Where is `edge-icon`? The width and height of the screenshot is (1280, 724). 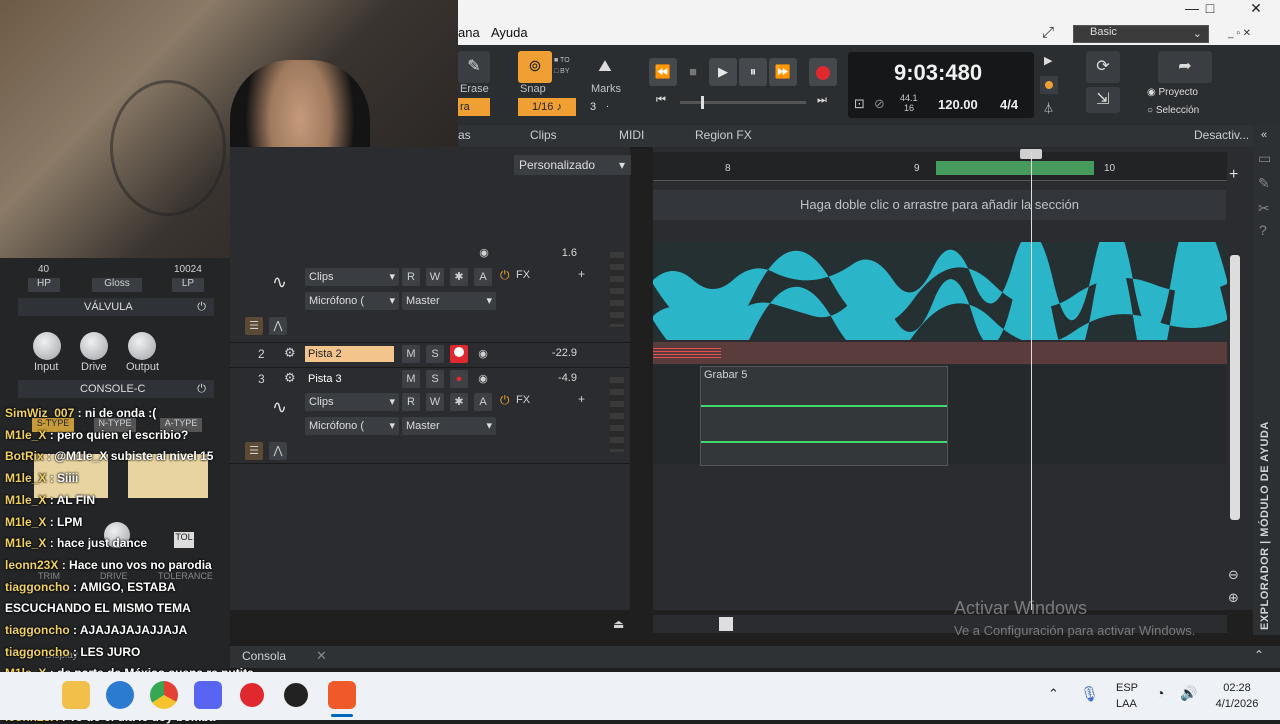
edge-icon is located at coordinates (120, 695).